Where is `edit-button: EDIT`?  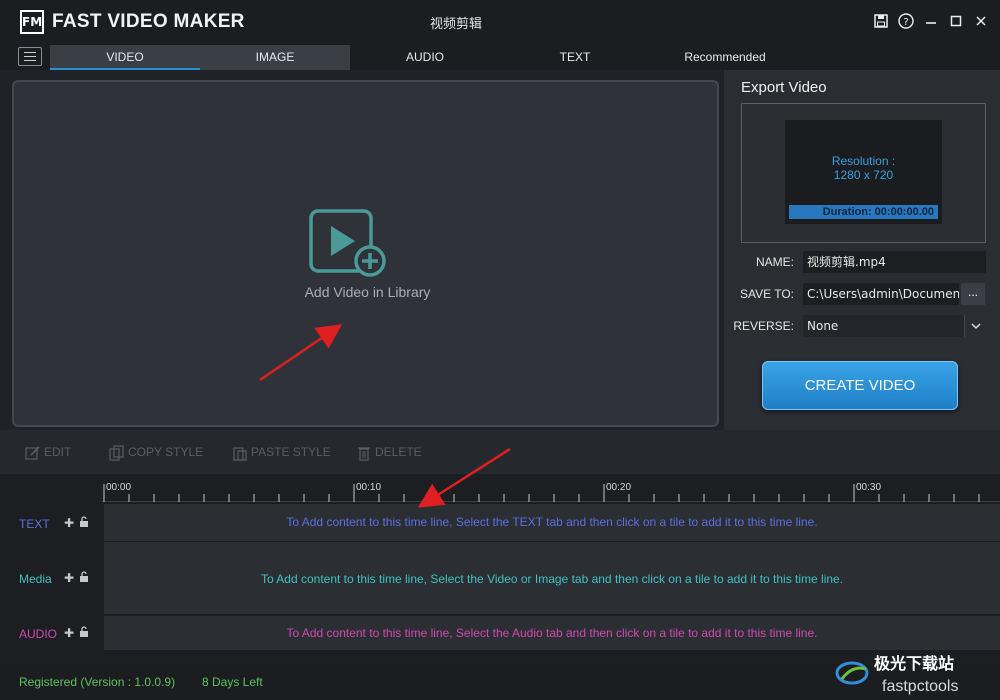 edit-button: EDIT is located at coordinates (48, 452).